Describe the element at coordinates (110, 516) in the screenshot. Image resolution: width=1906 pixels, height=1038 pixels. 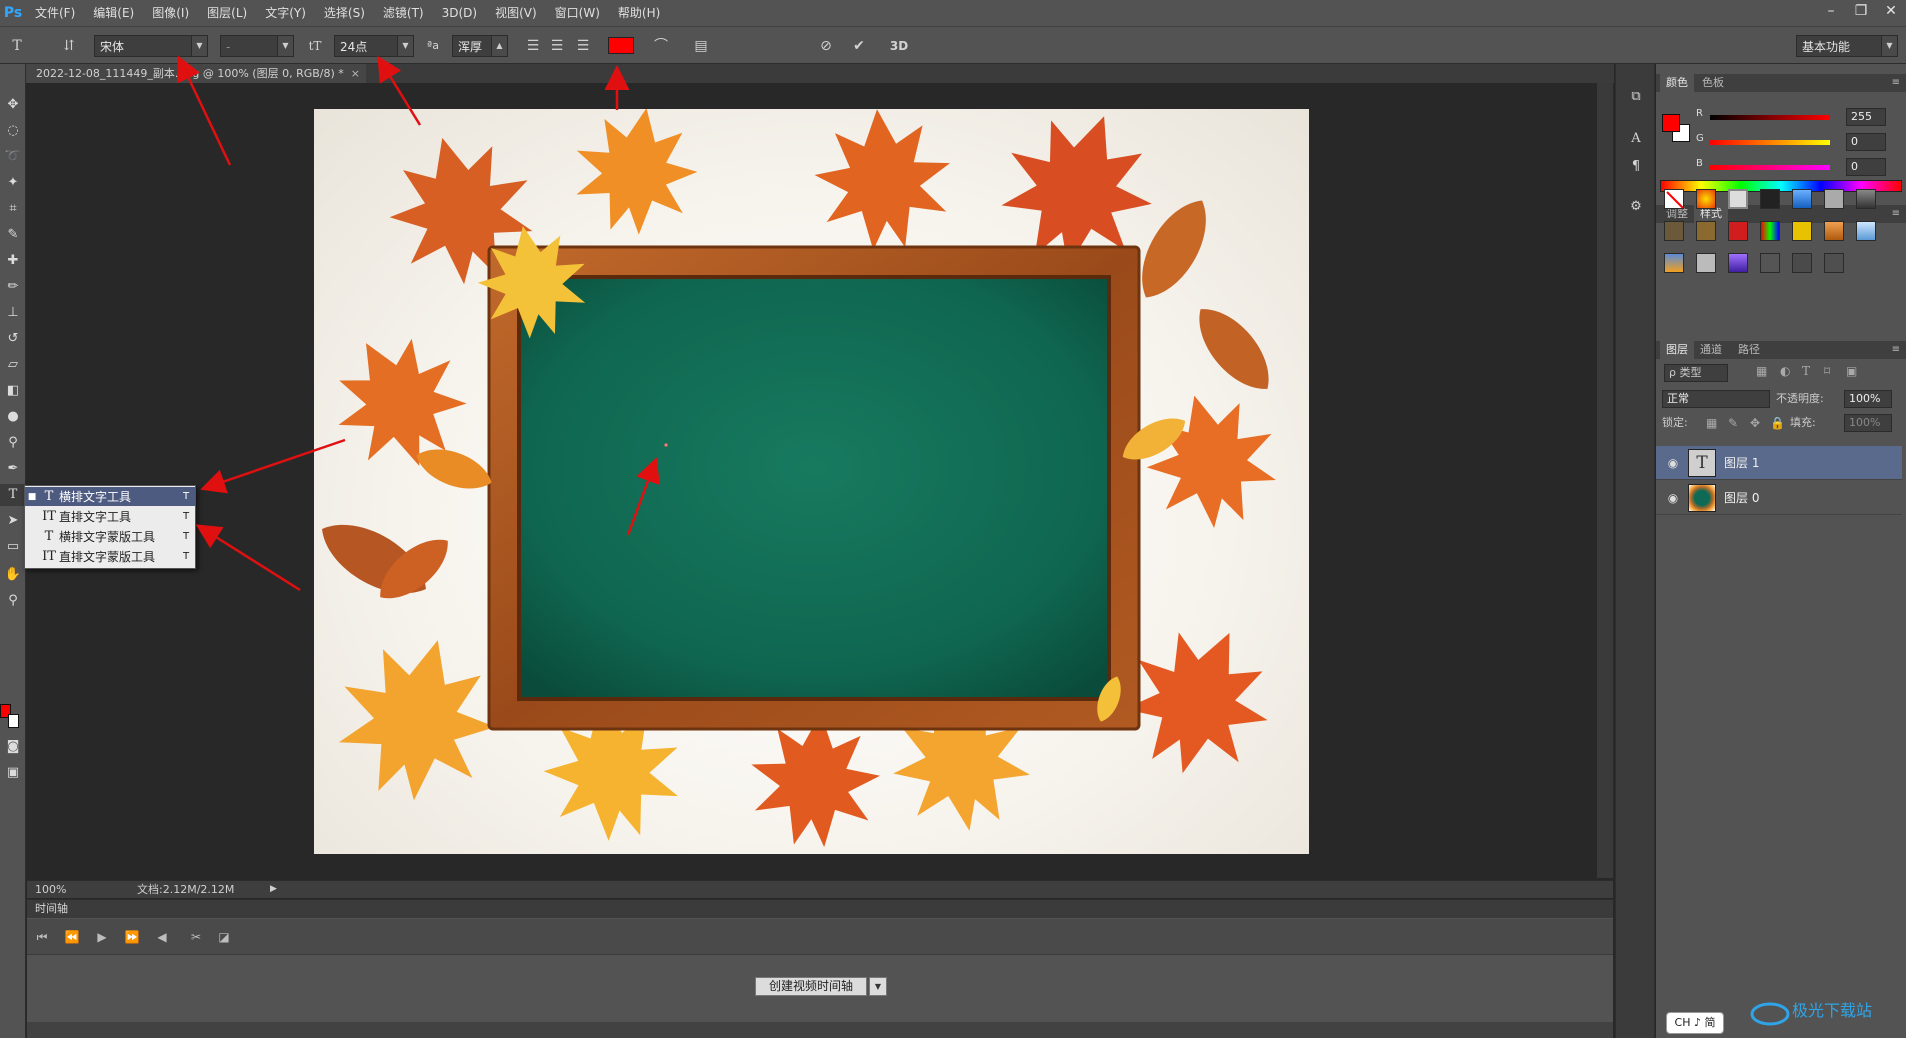
I see `flyout-vertical-type-tool: IT 直排文字工具 T` at that location.